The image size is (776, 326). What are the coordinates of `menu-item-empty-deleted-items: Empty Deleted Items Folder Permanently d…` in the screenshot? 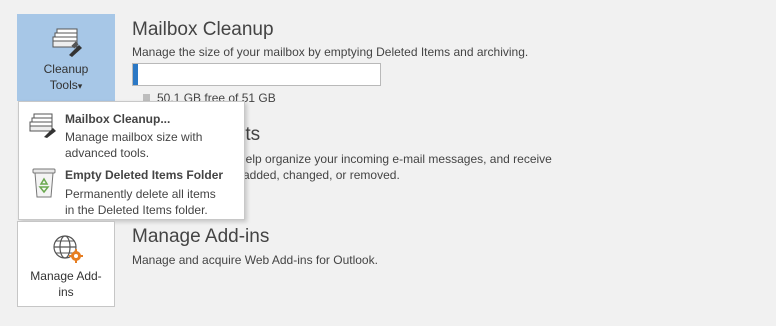 It's located at (131, 190).